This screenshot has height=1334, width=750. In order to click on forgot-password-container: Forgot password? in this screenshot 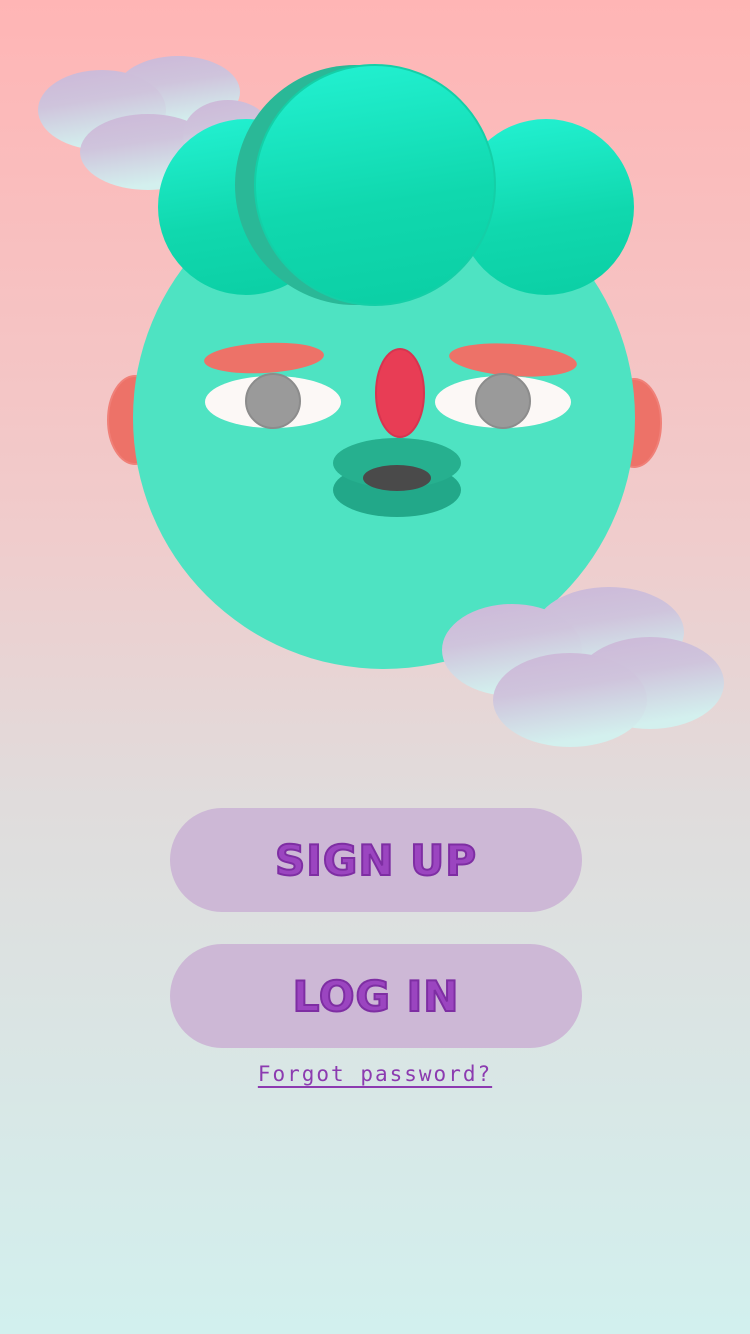, I will do `click(375, 1074)`.